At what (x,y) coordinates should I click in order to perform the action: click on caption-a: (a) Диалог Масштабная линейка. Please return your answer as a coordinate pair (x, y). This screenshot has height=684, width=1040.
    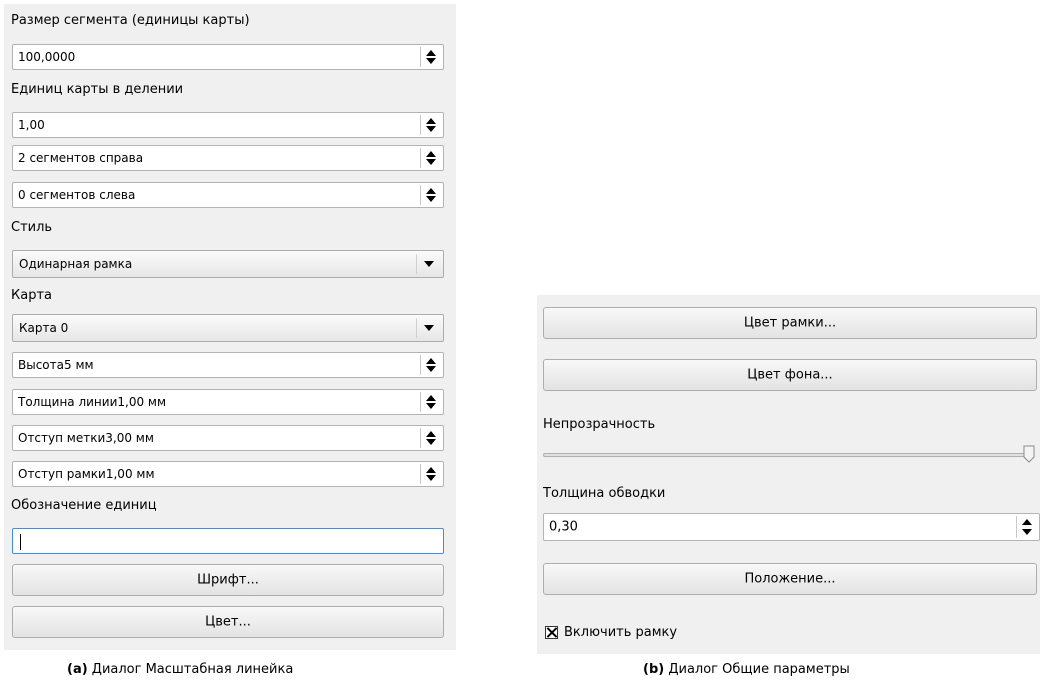
    Looking at the image, I should click on (180, 669).